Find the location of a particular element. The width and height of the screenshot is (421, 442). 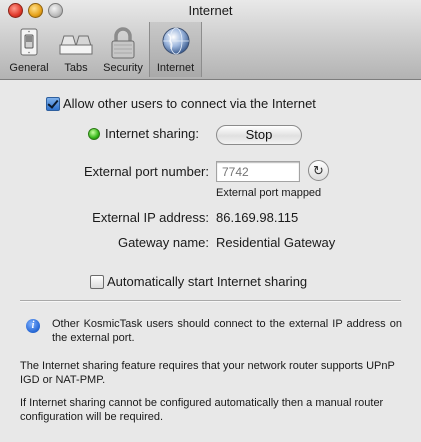

external-ip-label: External IP address: is located at coordinates (150, 217).